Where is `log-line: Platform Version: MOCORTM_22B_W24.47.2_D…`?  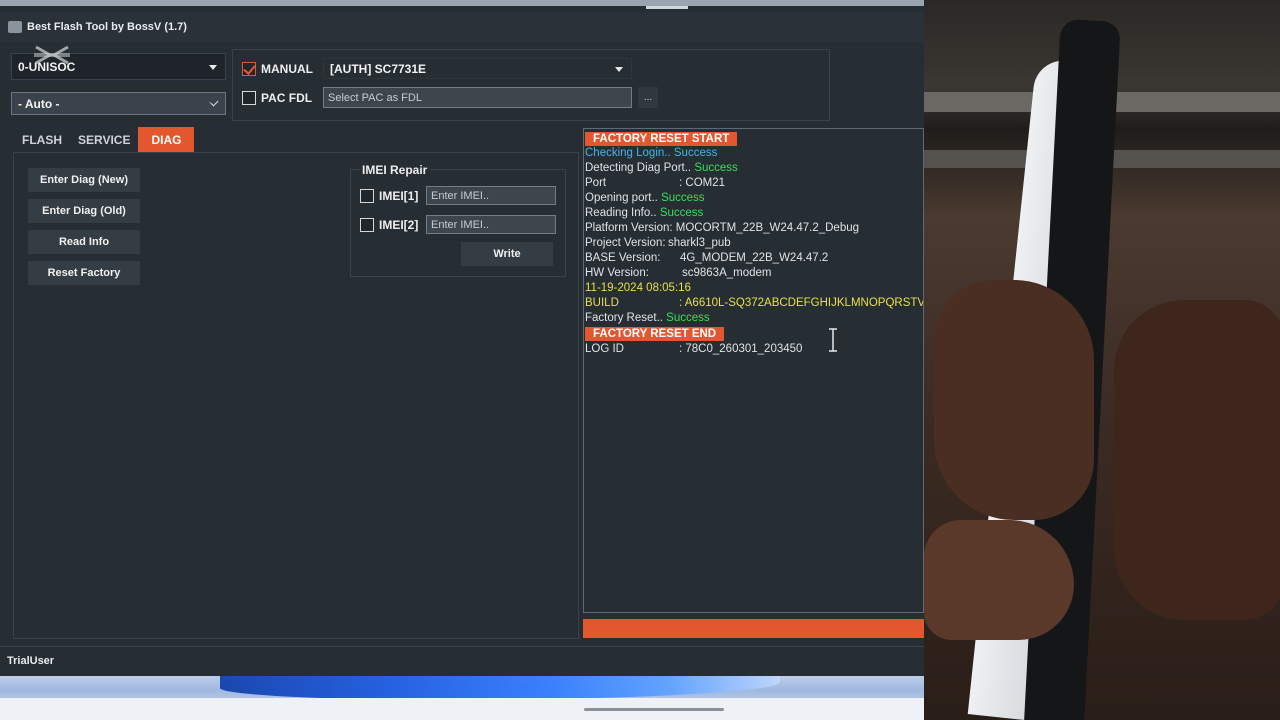
log-line: Platform Version: MOCORTM_22B_W24.47.2_D… is located at coordinates (722, 228).